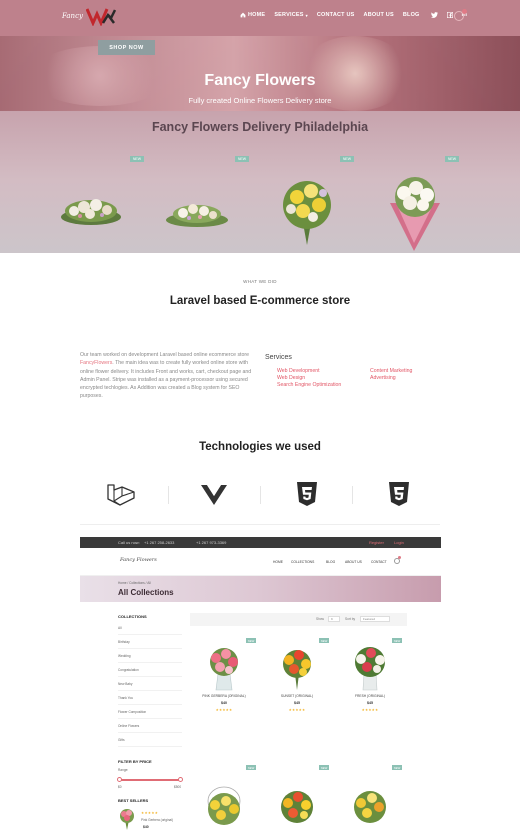 The height and width of the screenshot is (830, 520). I want to click on service-content-marketing: Content Marketing, so click(391, 371).